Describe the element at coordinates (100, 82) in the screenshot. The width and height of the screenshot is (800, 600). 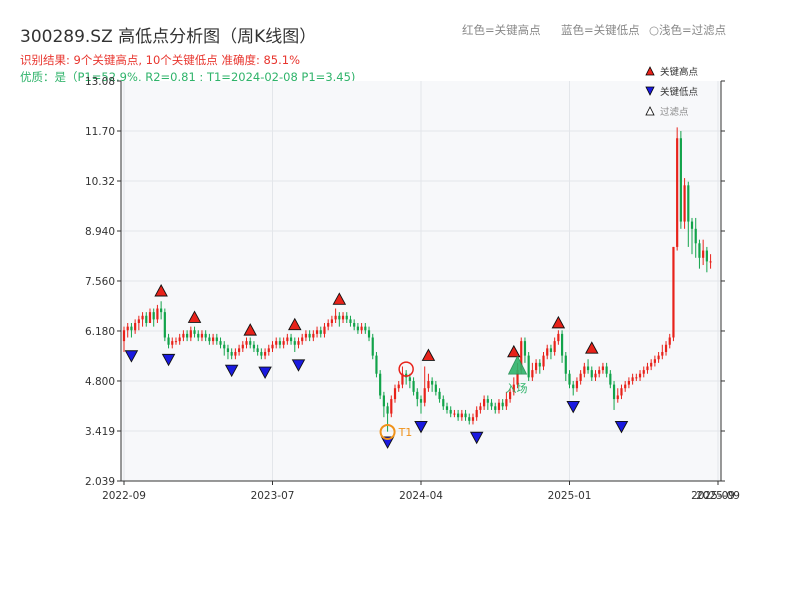
I see `y-tick-label: 13.08` at that location.